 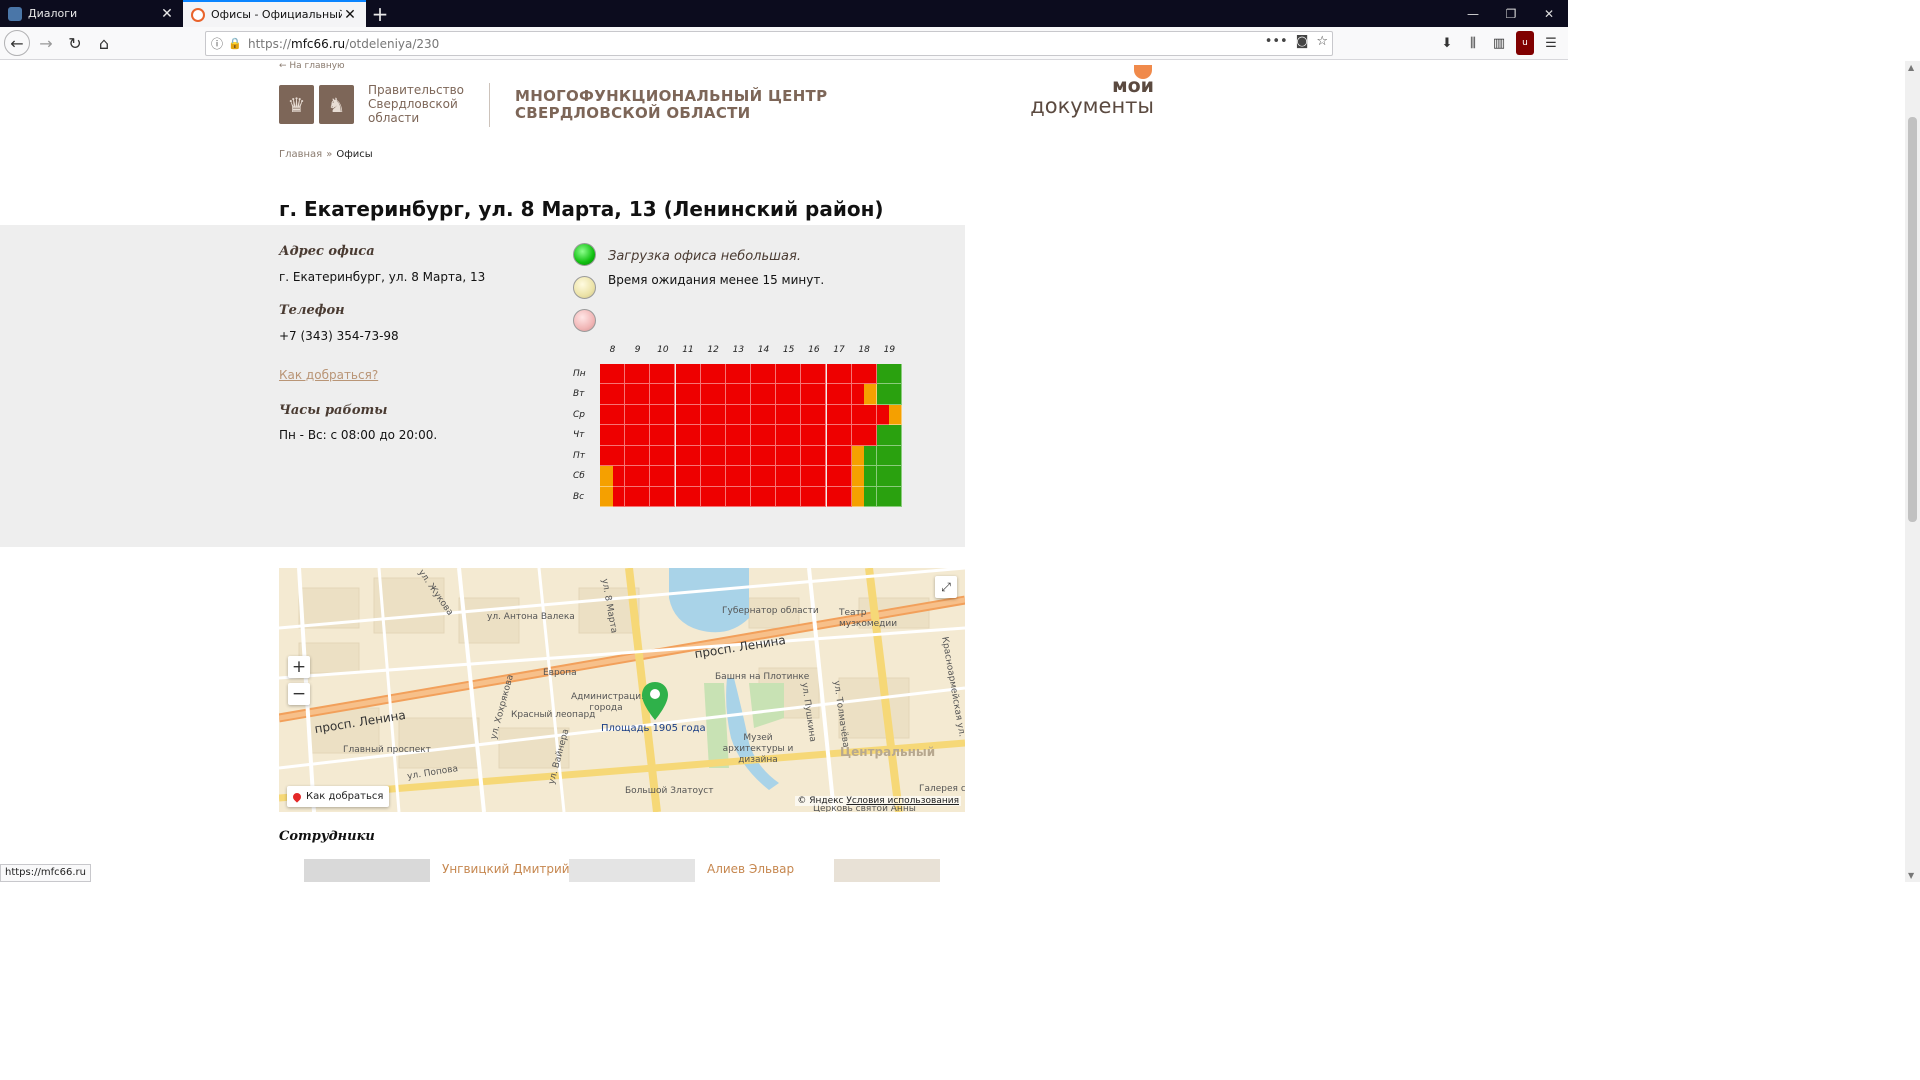 I want to click on hours-label: Часы работы, so click(x=333, y=410).